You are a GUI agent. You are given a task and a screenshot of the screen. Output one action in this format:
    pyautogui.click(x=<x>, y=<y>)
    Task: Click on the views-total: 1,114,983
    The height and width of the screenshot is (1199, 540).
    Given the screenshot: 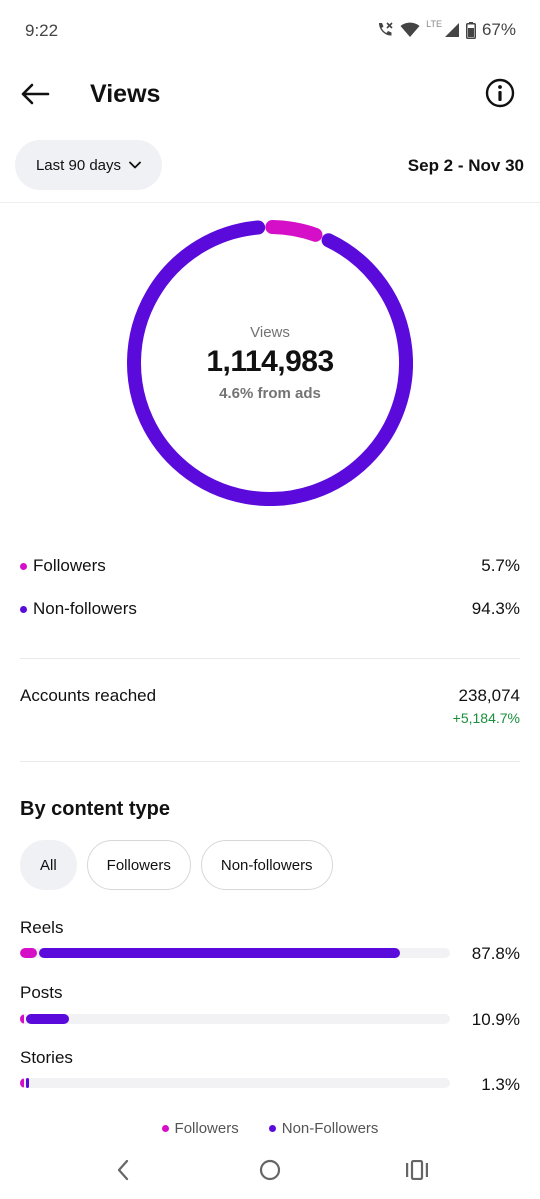 What is the action you would take?
    pyautogui.click(x=270, y=361)
    